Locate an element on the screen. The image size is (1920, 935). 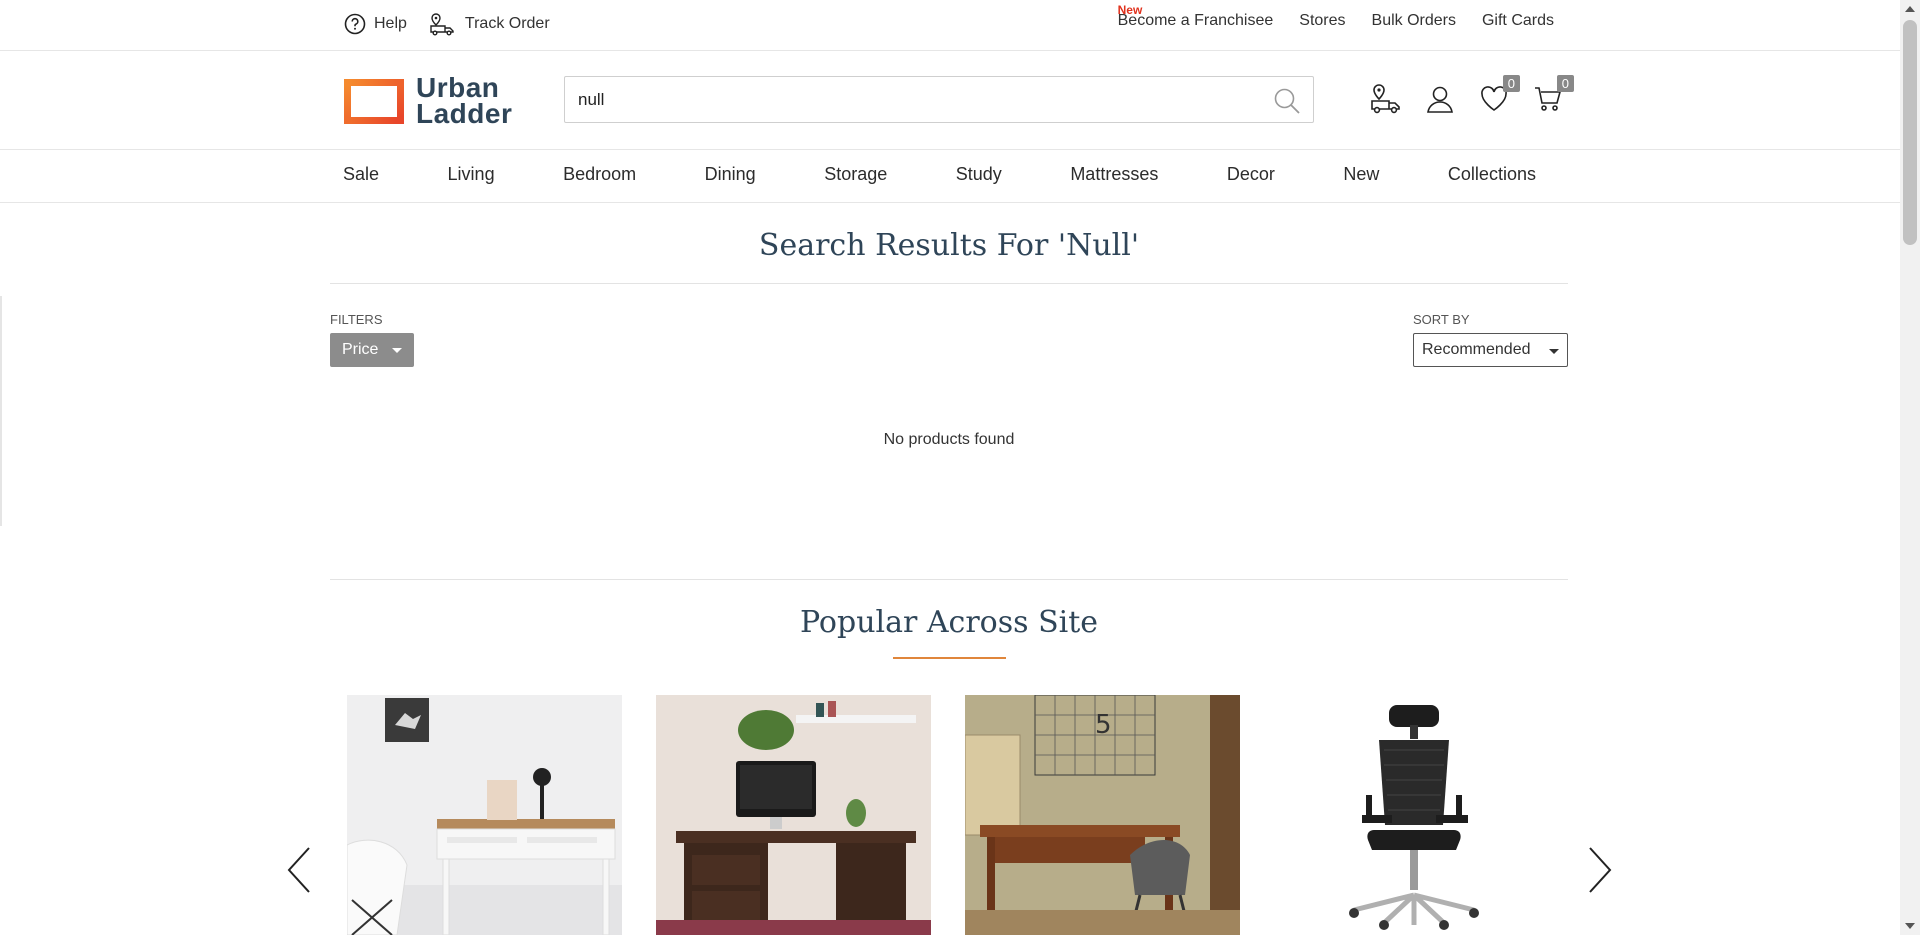
scroll-down-icon is located at coordinates (1910, 926).